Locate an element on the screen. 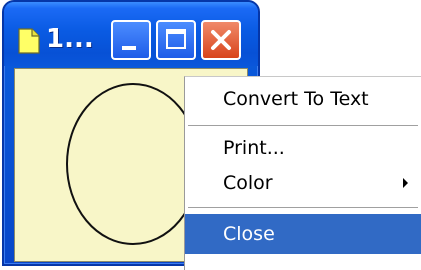  minimize-button is located at coordinates (131, 40).